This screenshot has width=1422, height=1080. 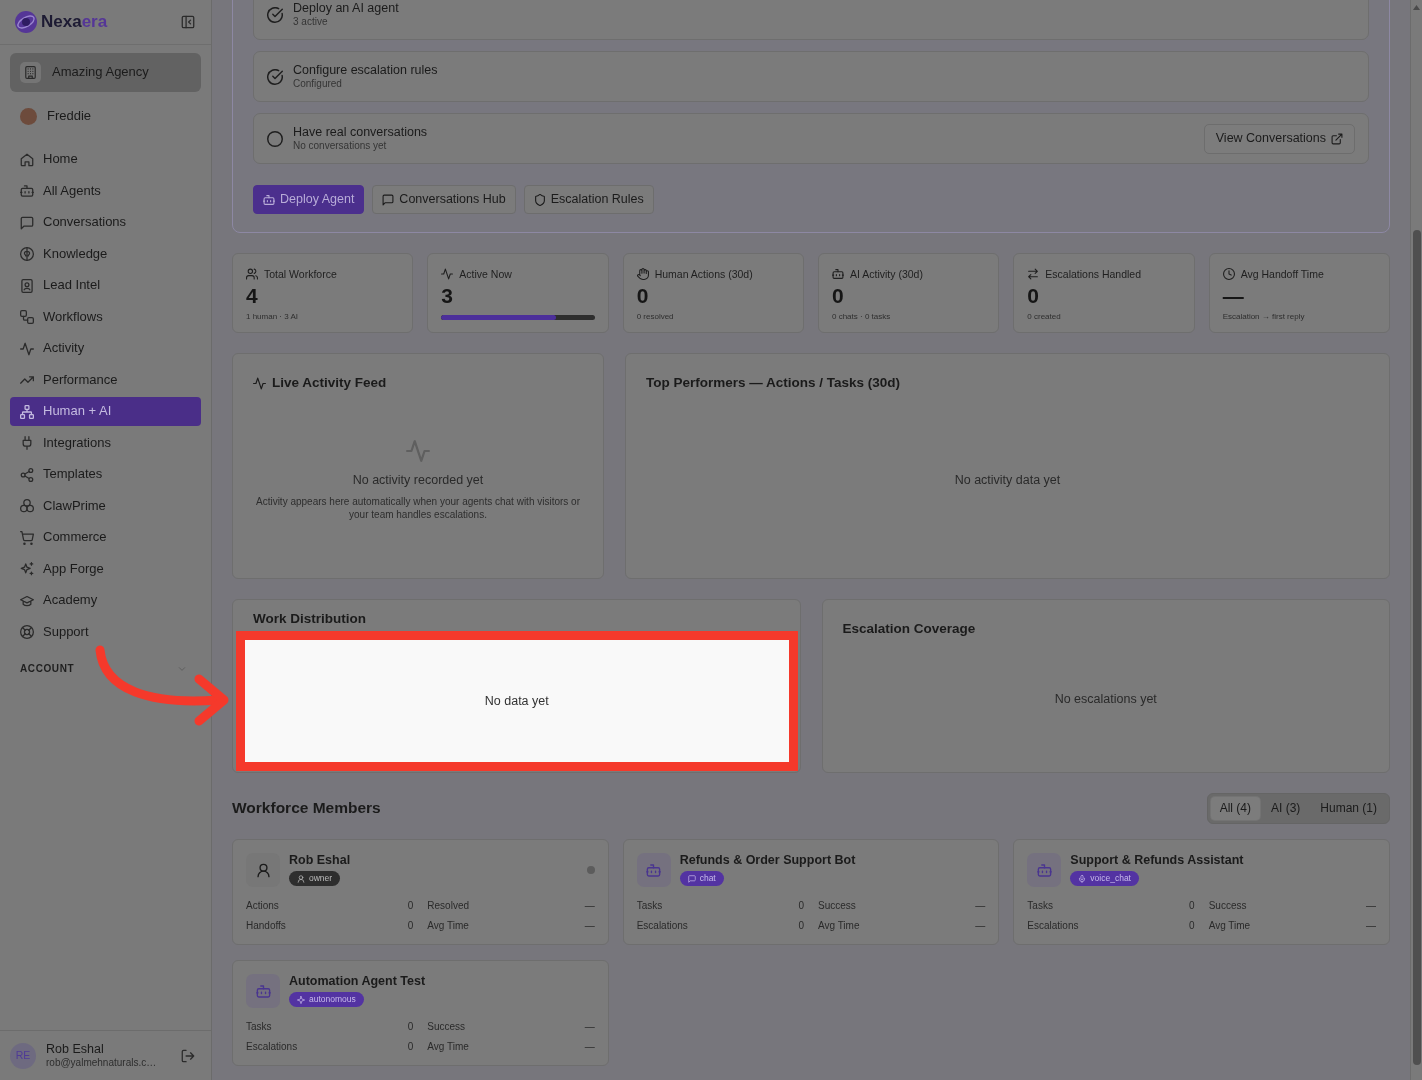 I want to click on scrollbar-thumb, so click(x=1416, y=647).